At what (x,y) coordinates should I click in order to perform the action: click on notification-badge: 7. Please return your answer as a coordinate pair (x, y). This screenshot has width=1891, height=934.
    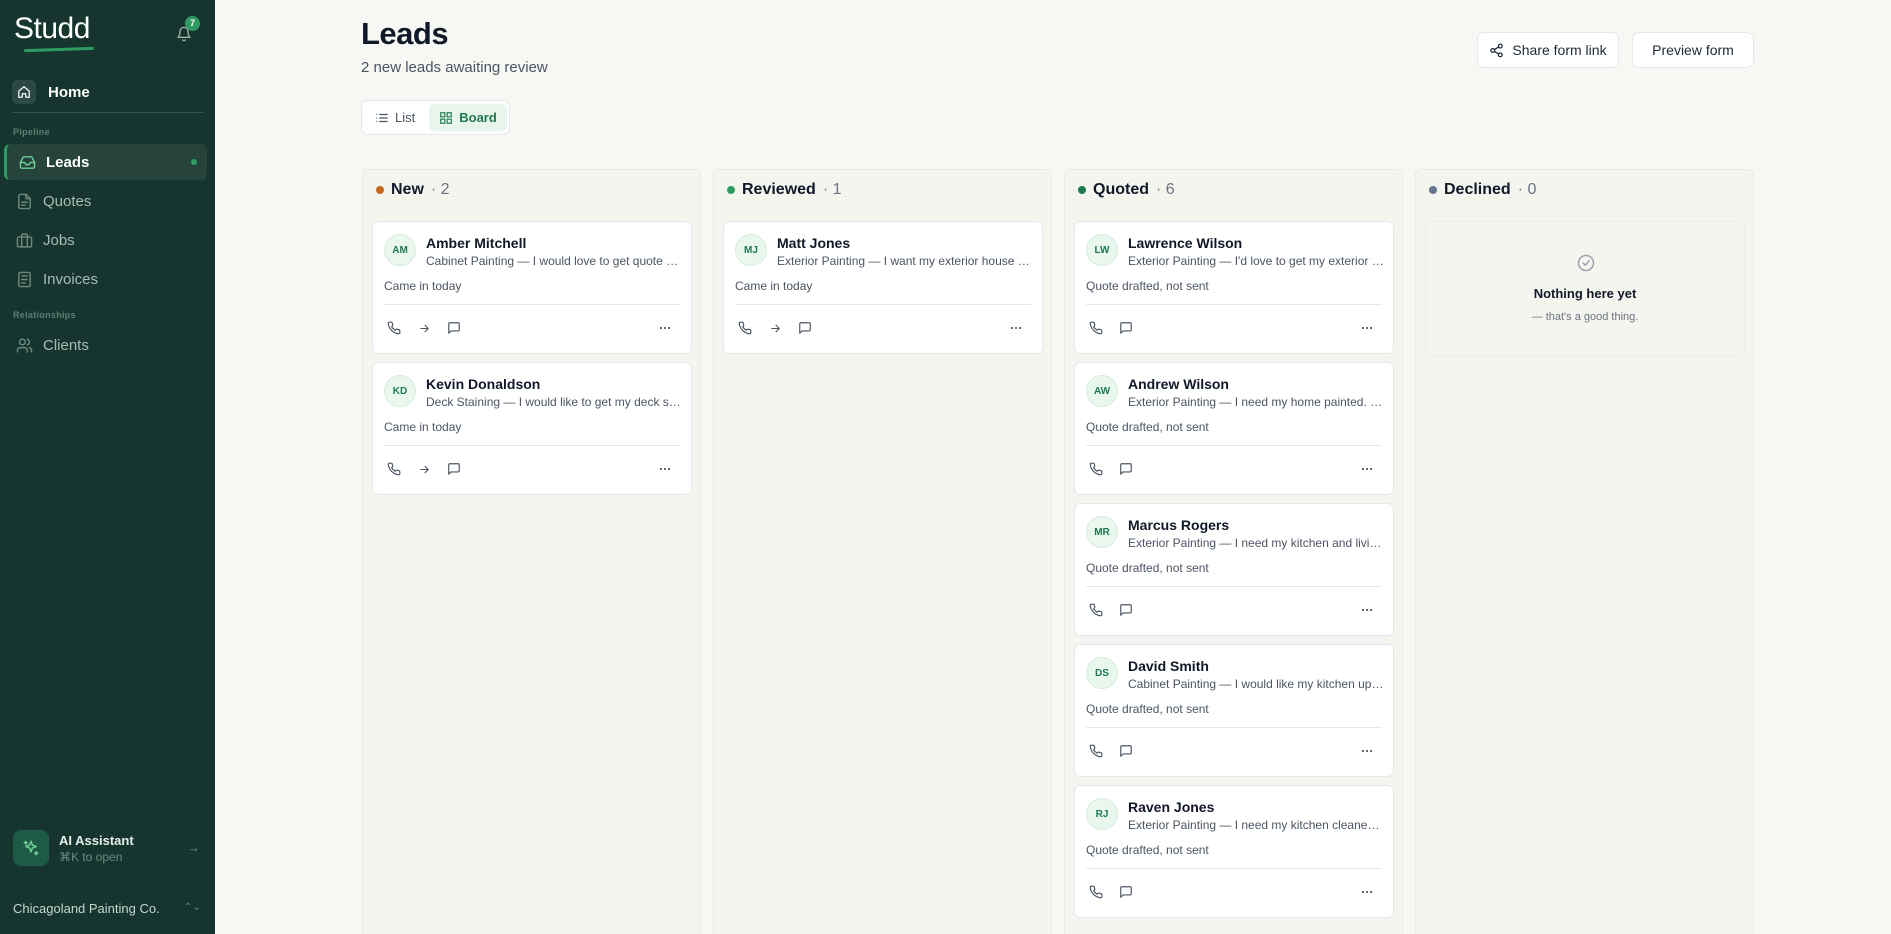
    Looking at the image, I should click on (192, 23).